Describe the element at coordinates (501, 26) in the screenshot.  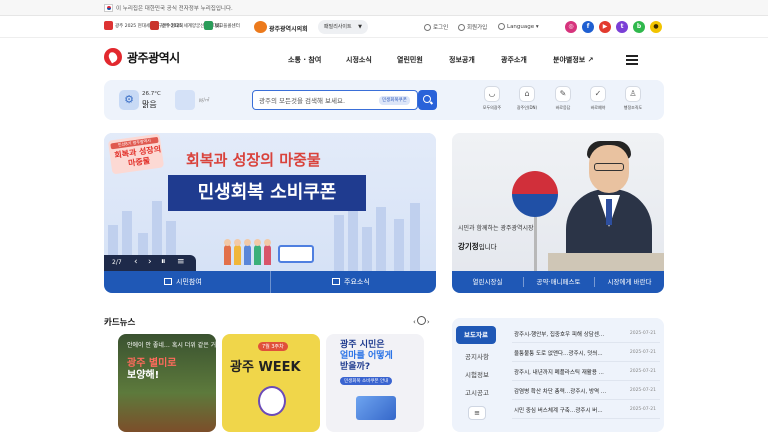
I see `globe-icon` at that location.